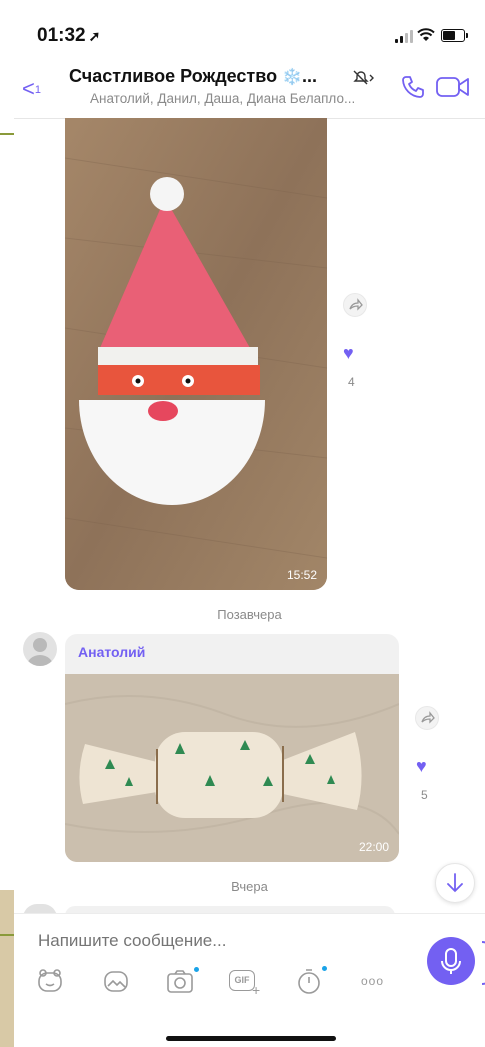  I want to click on more-icon: ooo, so click(375, 989).